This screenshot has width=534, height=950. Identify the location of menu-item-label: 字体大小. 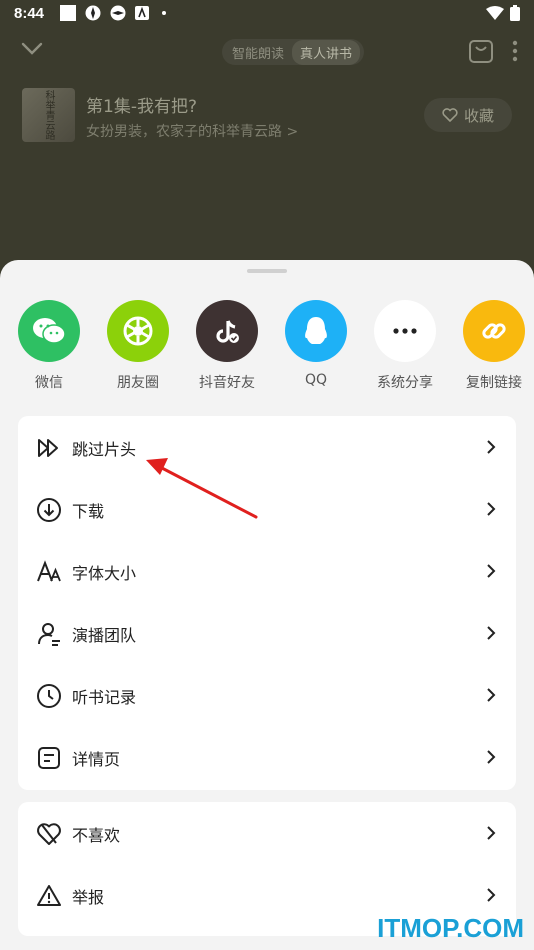
(104, 573).